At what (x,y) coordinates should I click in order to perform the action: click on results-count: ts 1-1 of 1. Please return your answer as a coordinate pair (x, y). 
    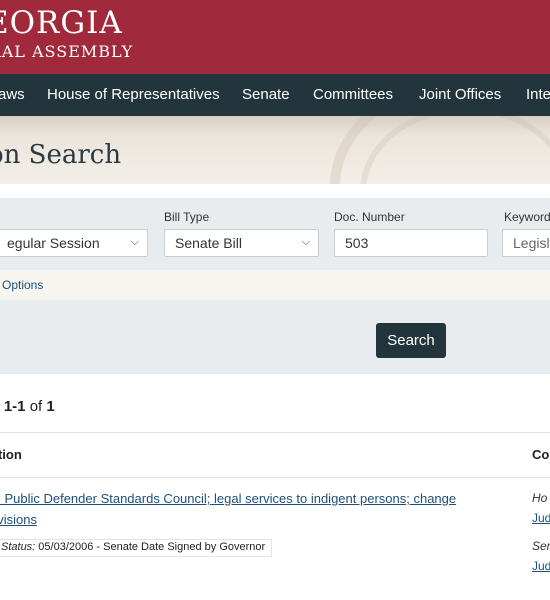
    Looking at the image, I should click on (27, 406).